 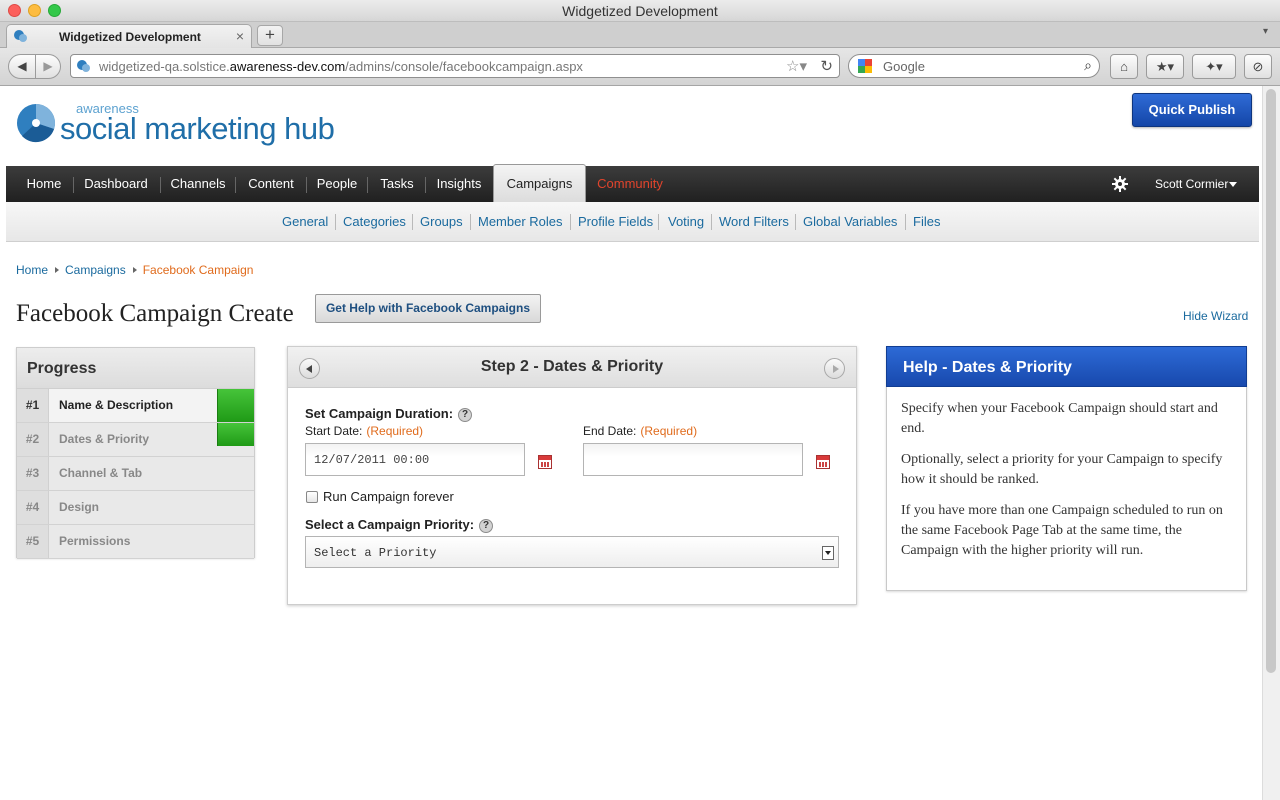 I want to click on quick-publish-button: Quick Publish, so click(x=1192, y=110).